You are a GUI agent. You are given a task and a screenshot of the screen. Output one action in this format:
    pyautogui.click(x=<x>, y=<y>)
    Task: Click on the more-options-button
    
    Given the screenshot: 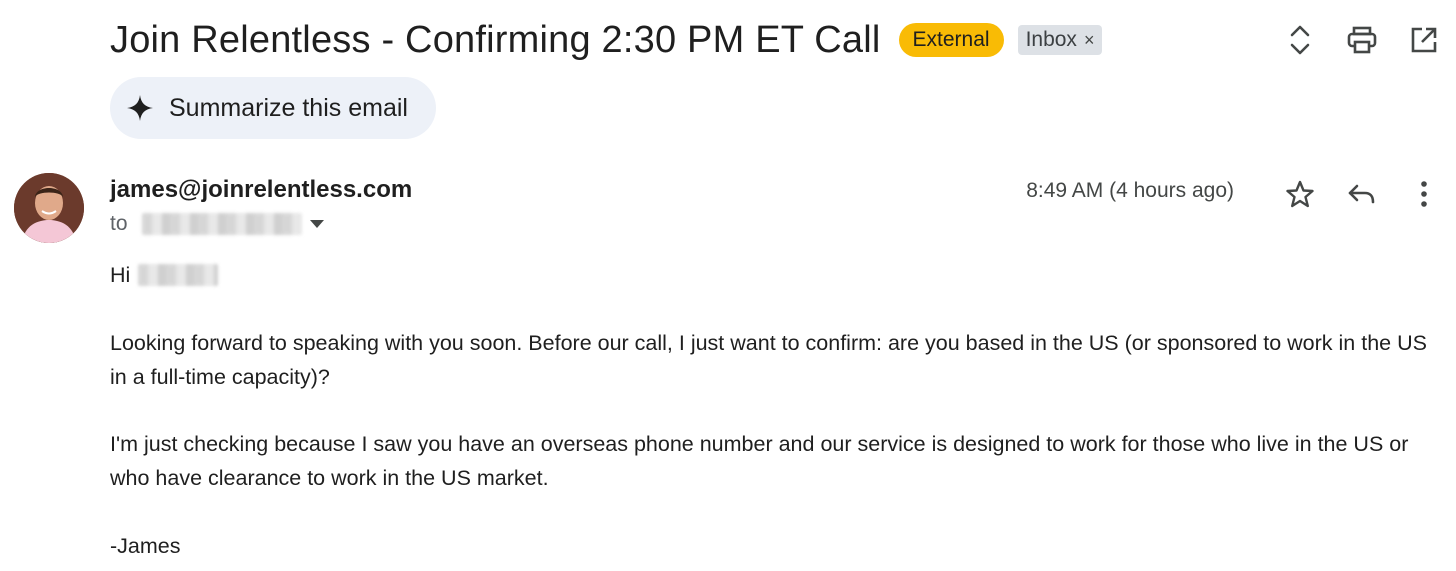 What is the action you would take?
    pyautogui.click(x=1424, y=194)
    